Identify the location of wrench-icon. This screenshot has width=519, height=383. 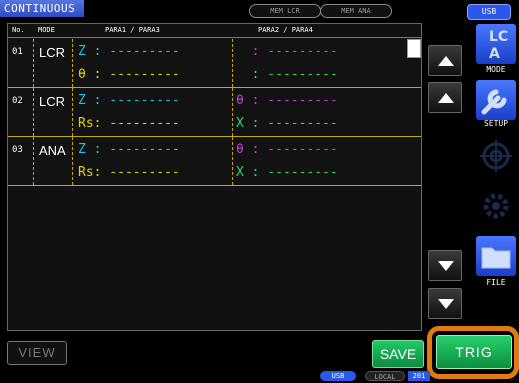
(494, 102).